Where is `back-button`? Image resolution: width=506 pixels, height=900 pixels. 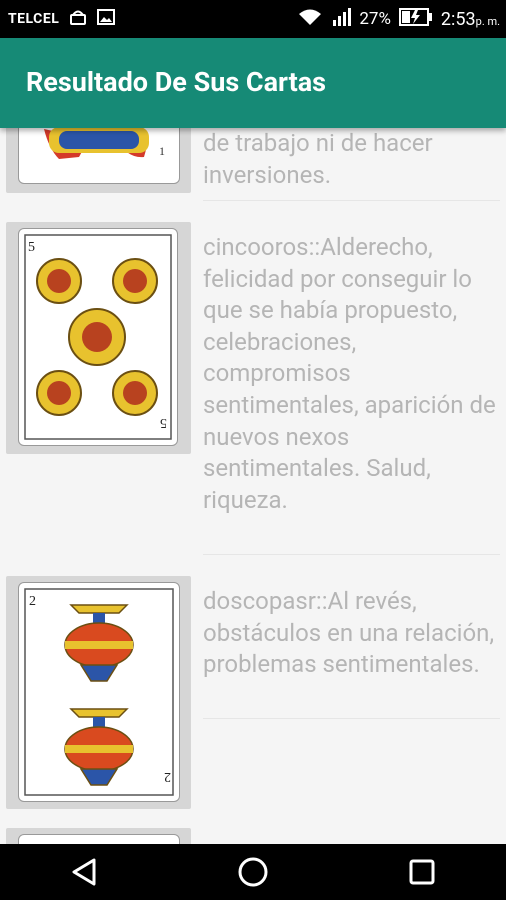
back-button is located at coordinates (84, 872).